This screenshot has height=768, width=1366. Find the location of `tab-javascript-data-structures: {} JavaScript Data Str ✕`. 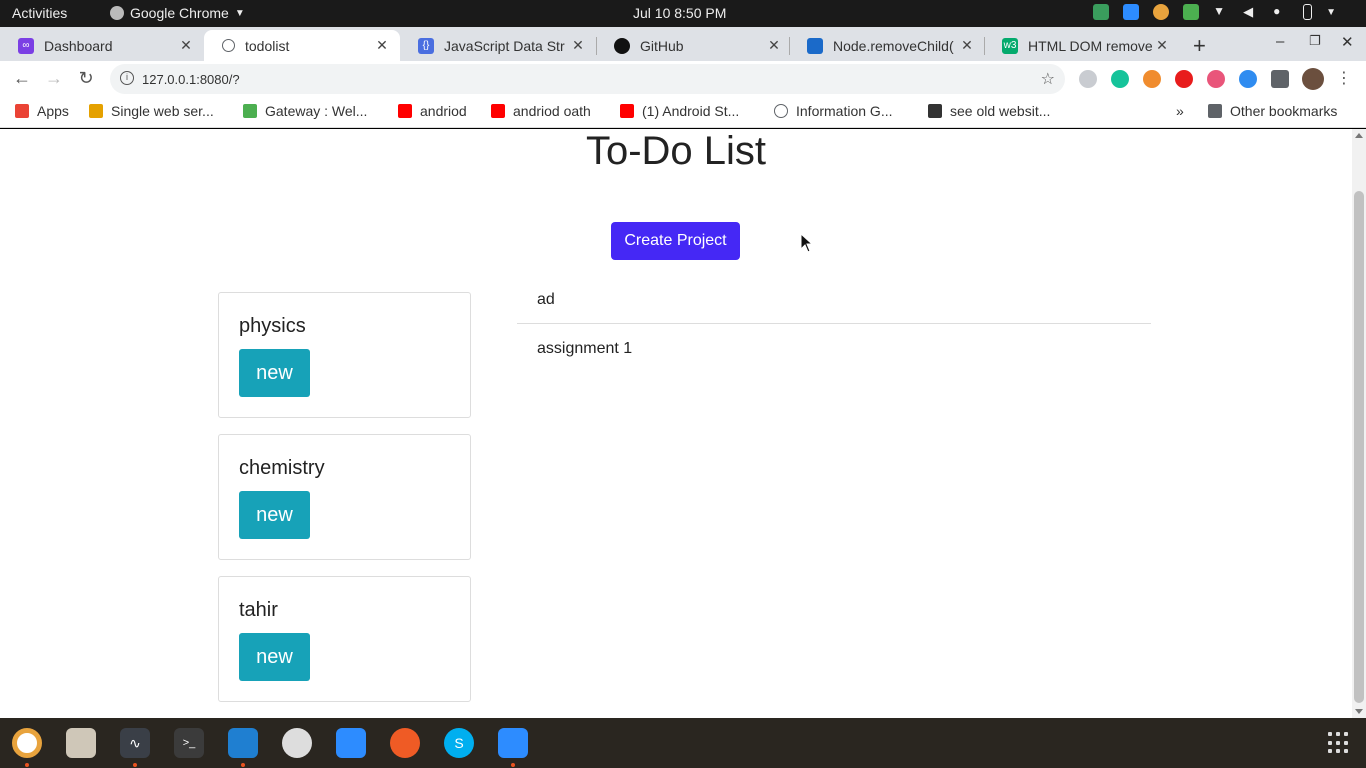

tab-javascript-data-structures: {} JavaScript Data Str ✕ is located at coordinates (498, 45).